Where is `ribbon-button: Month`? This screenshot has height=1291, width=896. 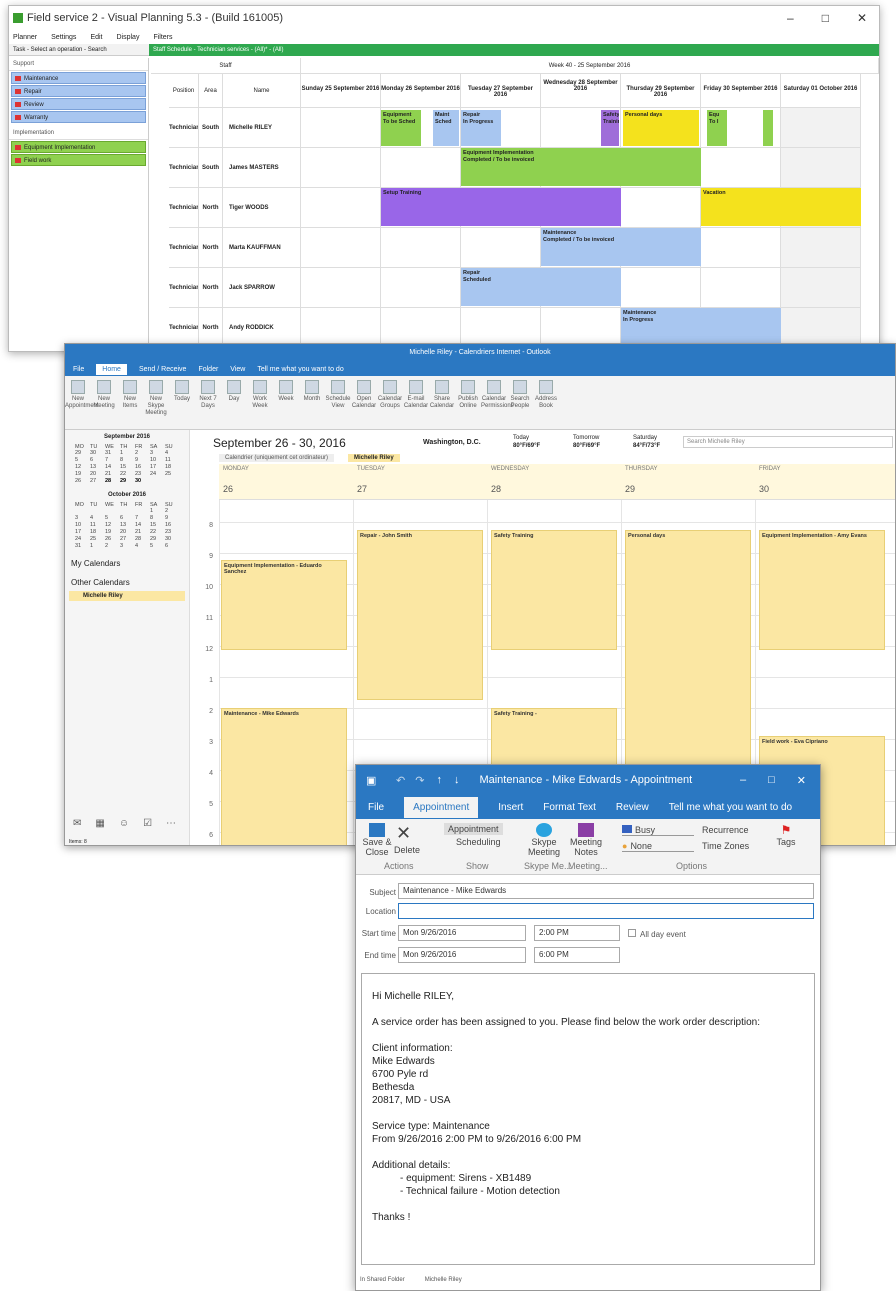 ribbon-button: Month is located at coordinates (312, 391).